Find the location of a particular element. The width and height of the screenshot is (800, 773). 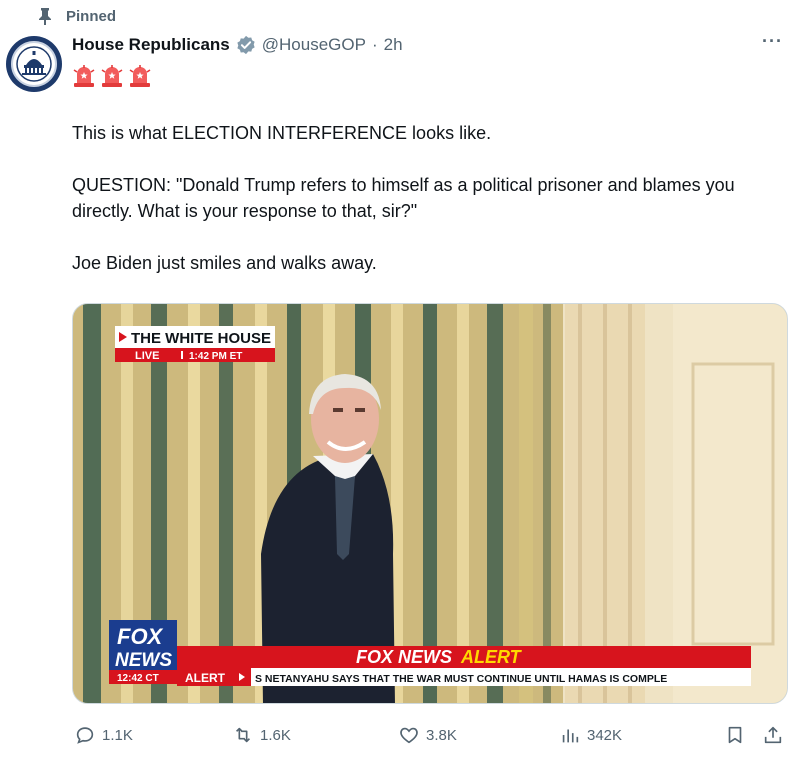

share-icon is located at coordinates (773, 735).